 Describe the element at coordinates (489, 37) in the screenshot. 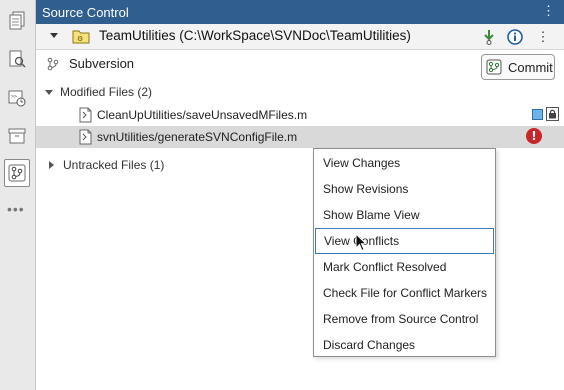

I see `update-icon` at that location.